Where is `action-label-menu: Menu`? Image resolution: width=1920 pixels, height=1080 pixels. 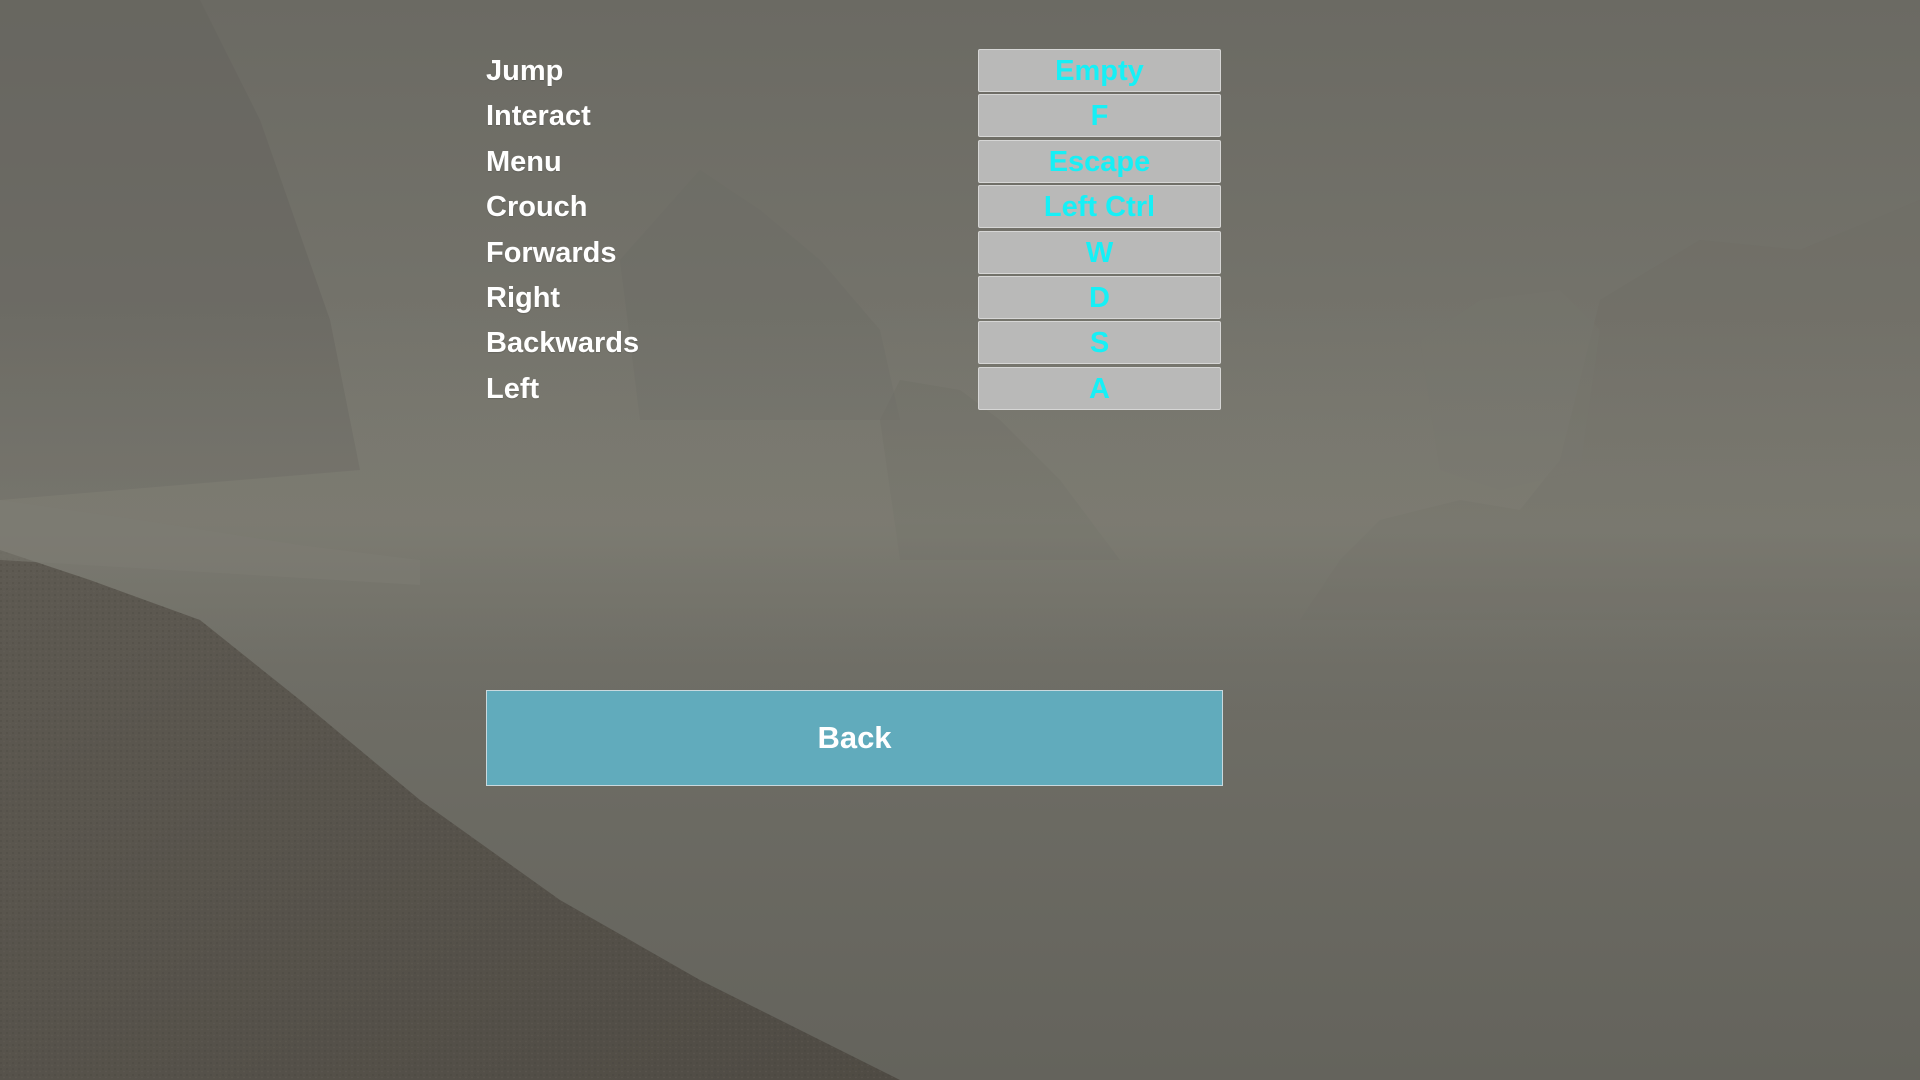 action-label-menu: Menu is located at coordinates (524, 161).